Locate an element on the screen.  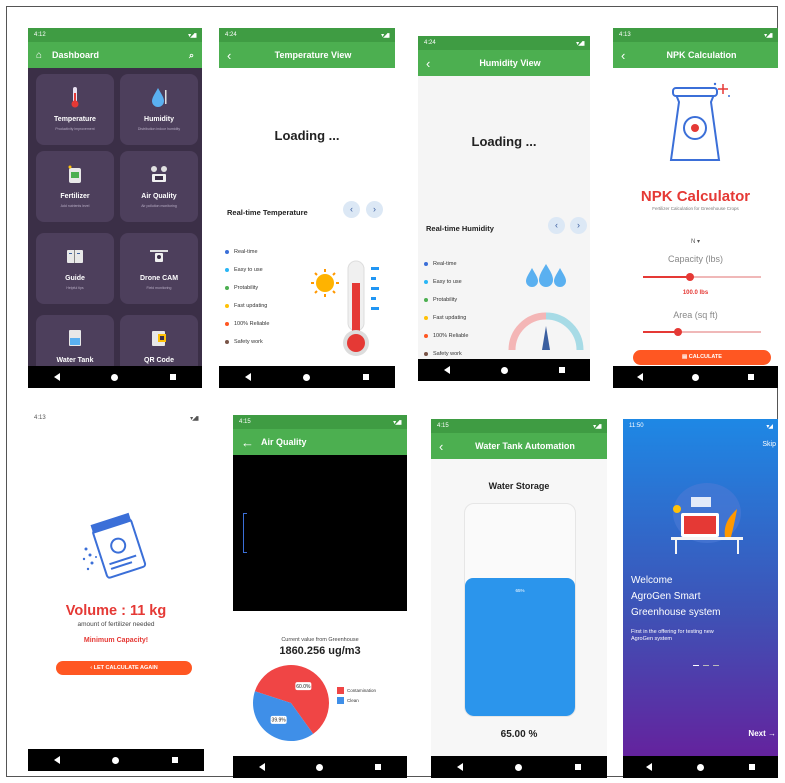
page-title: NPK Calculation is located at coordinates (701, 55).